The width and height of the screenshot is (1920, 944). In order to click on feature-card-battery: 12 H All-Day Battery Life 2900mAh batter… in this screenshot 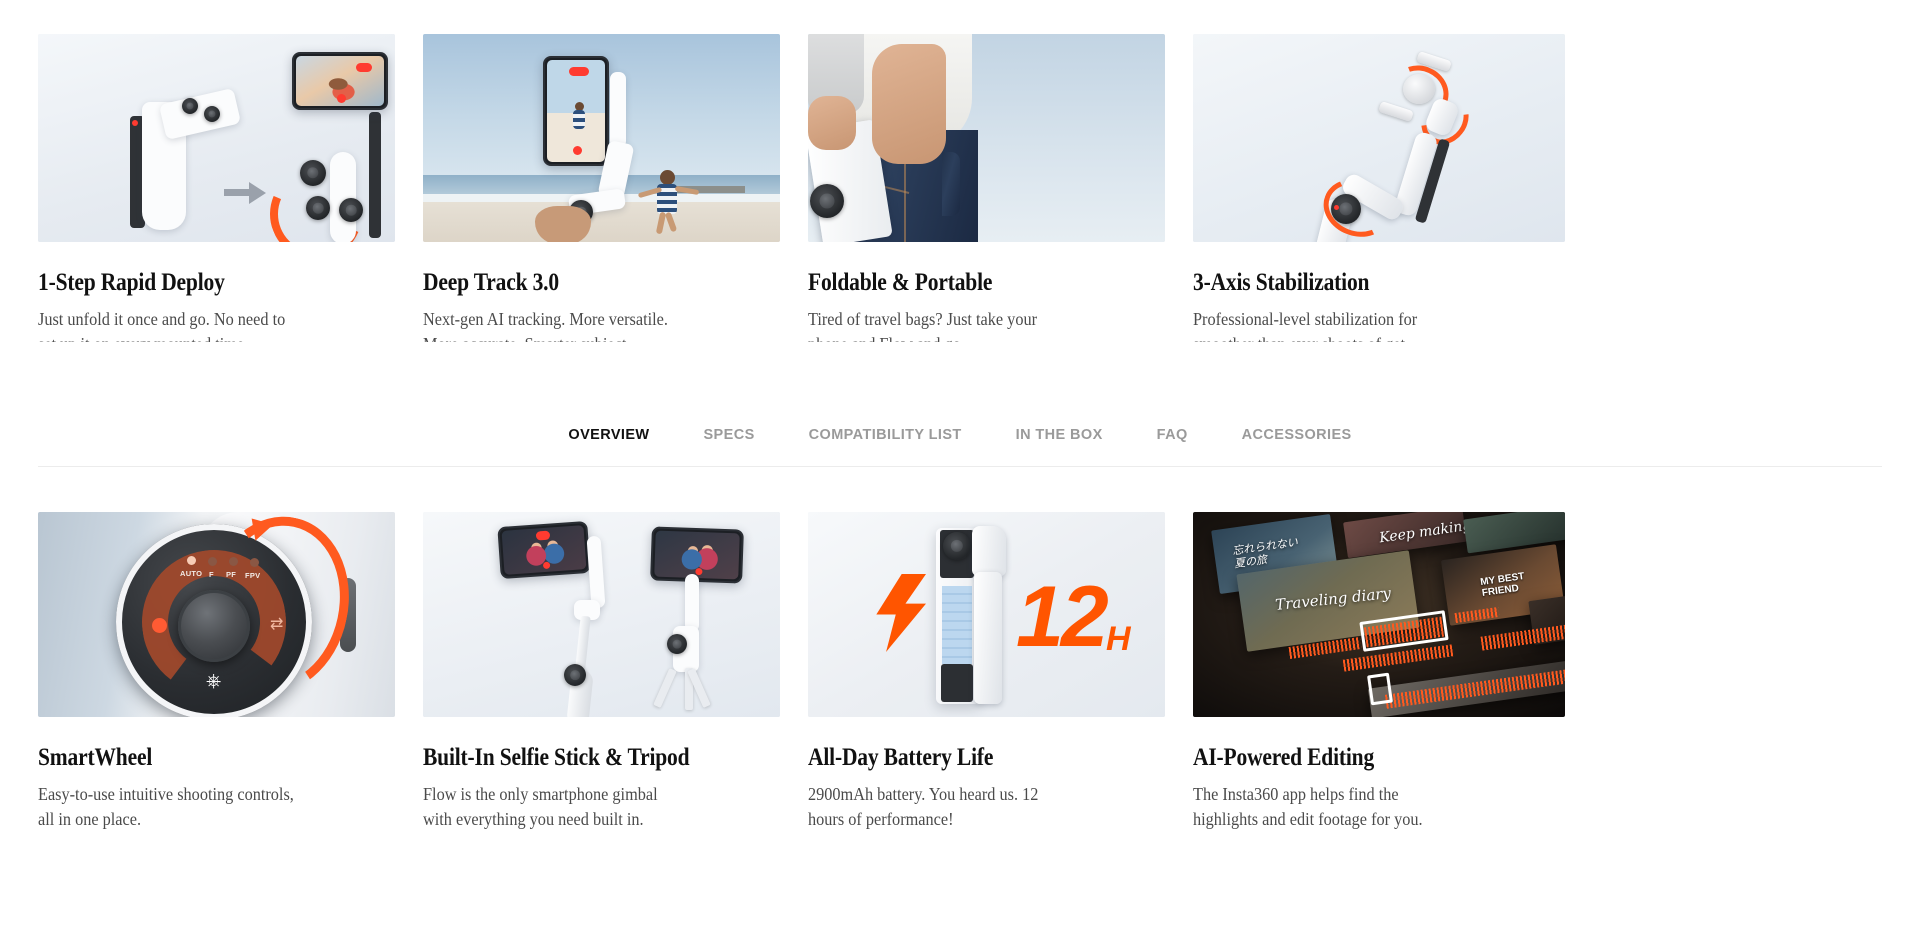, I will do `click(986, 672)`.